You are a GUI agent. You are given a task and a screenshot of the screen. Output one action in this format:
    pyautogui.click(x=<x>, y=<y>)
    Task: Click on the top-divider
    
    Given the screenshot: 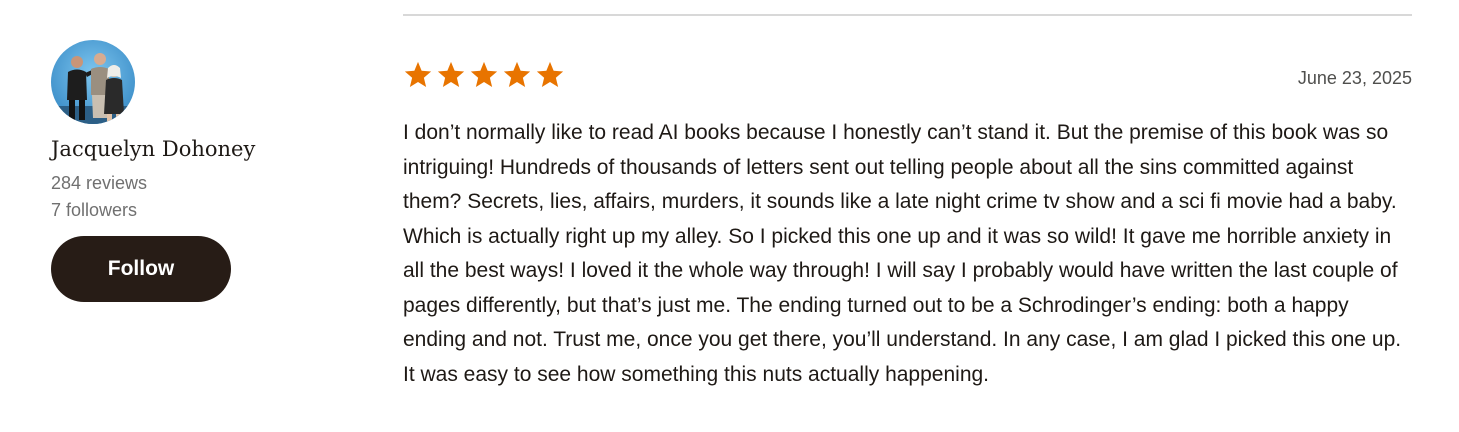 What is the action you would take?
    pyautogui.click(x=907, y=15)
    